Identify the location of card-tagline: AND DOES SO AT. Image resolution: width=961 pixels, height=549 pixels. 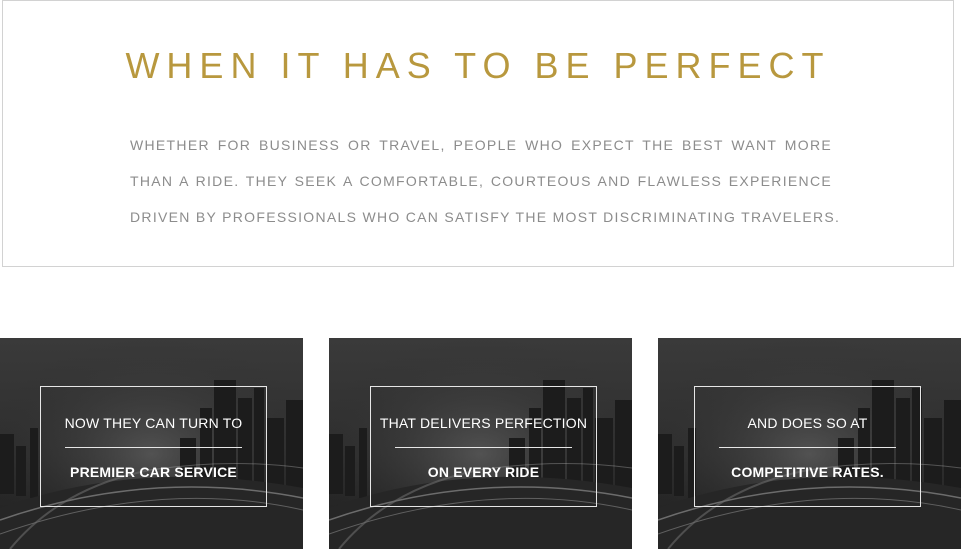
(807, 423).